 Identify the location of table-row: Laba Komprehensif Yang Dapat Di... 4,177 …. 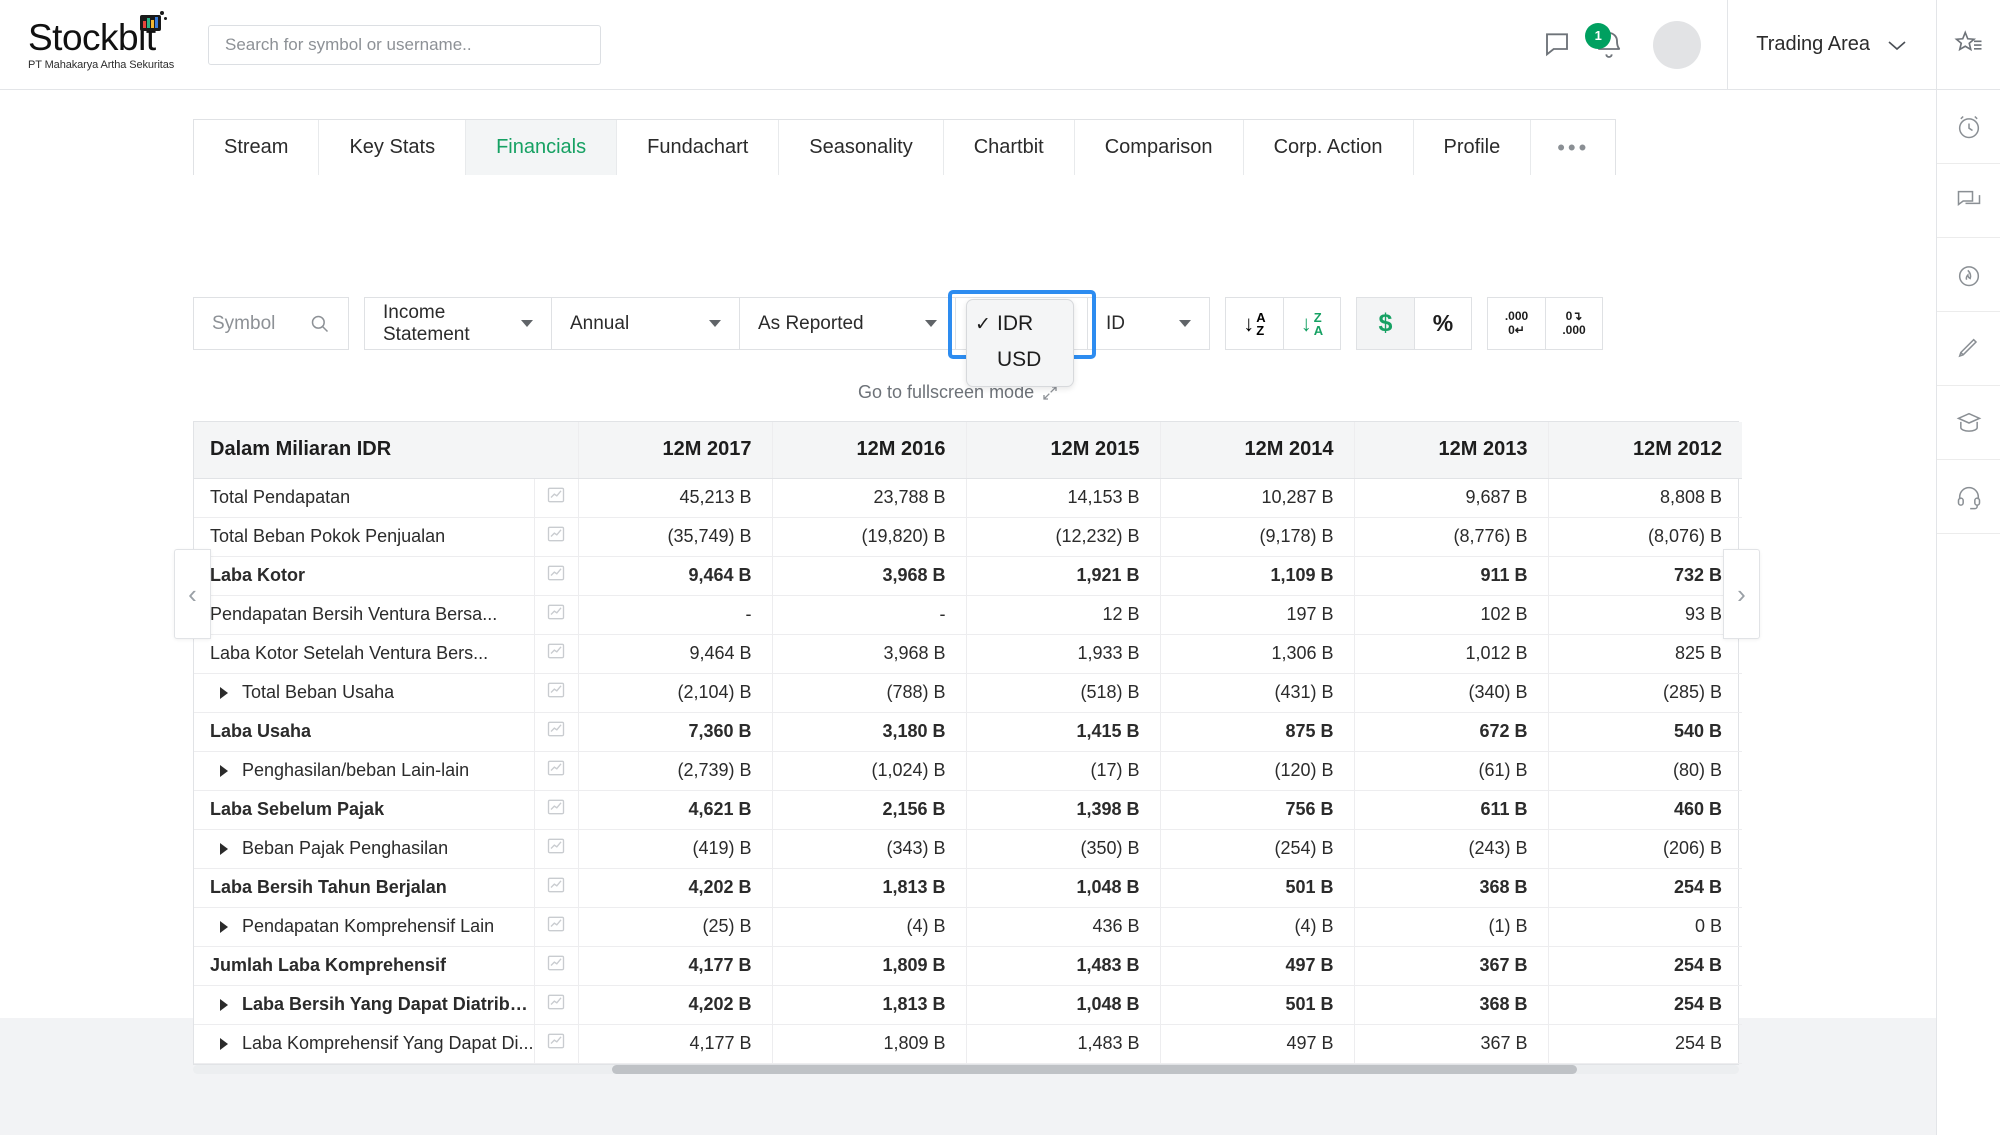
(968, 1044).